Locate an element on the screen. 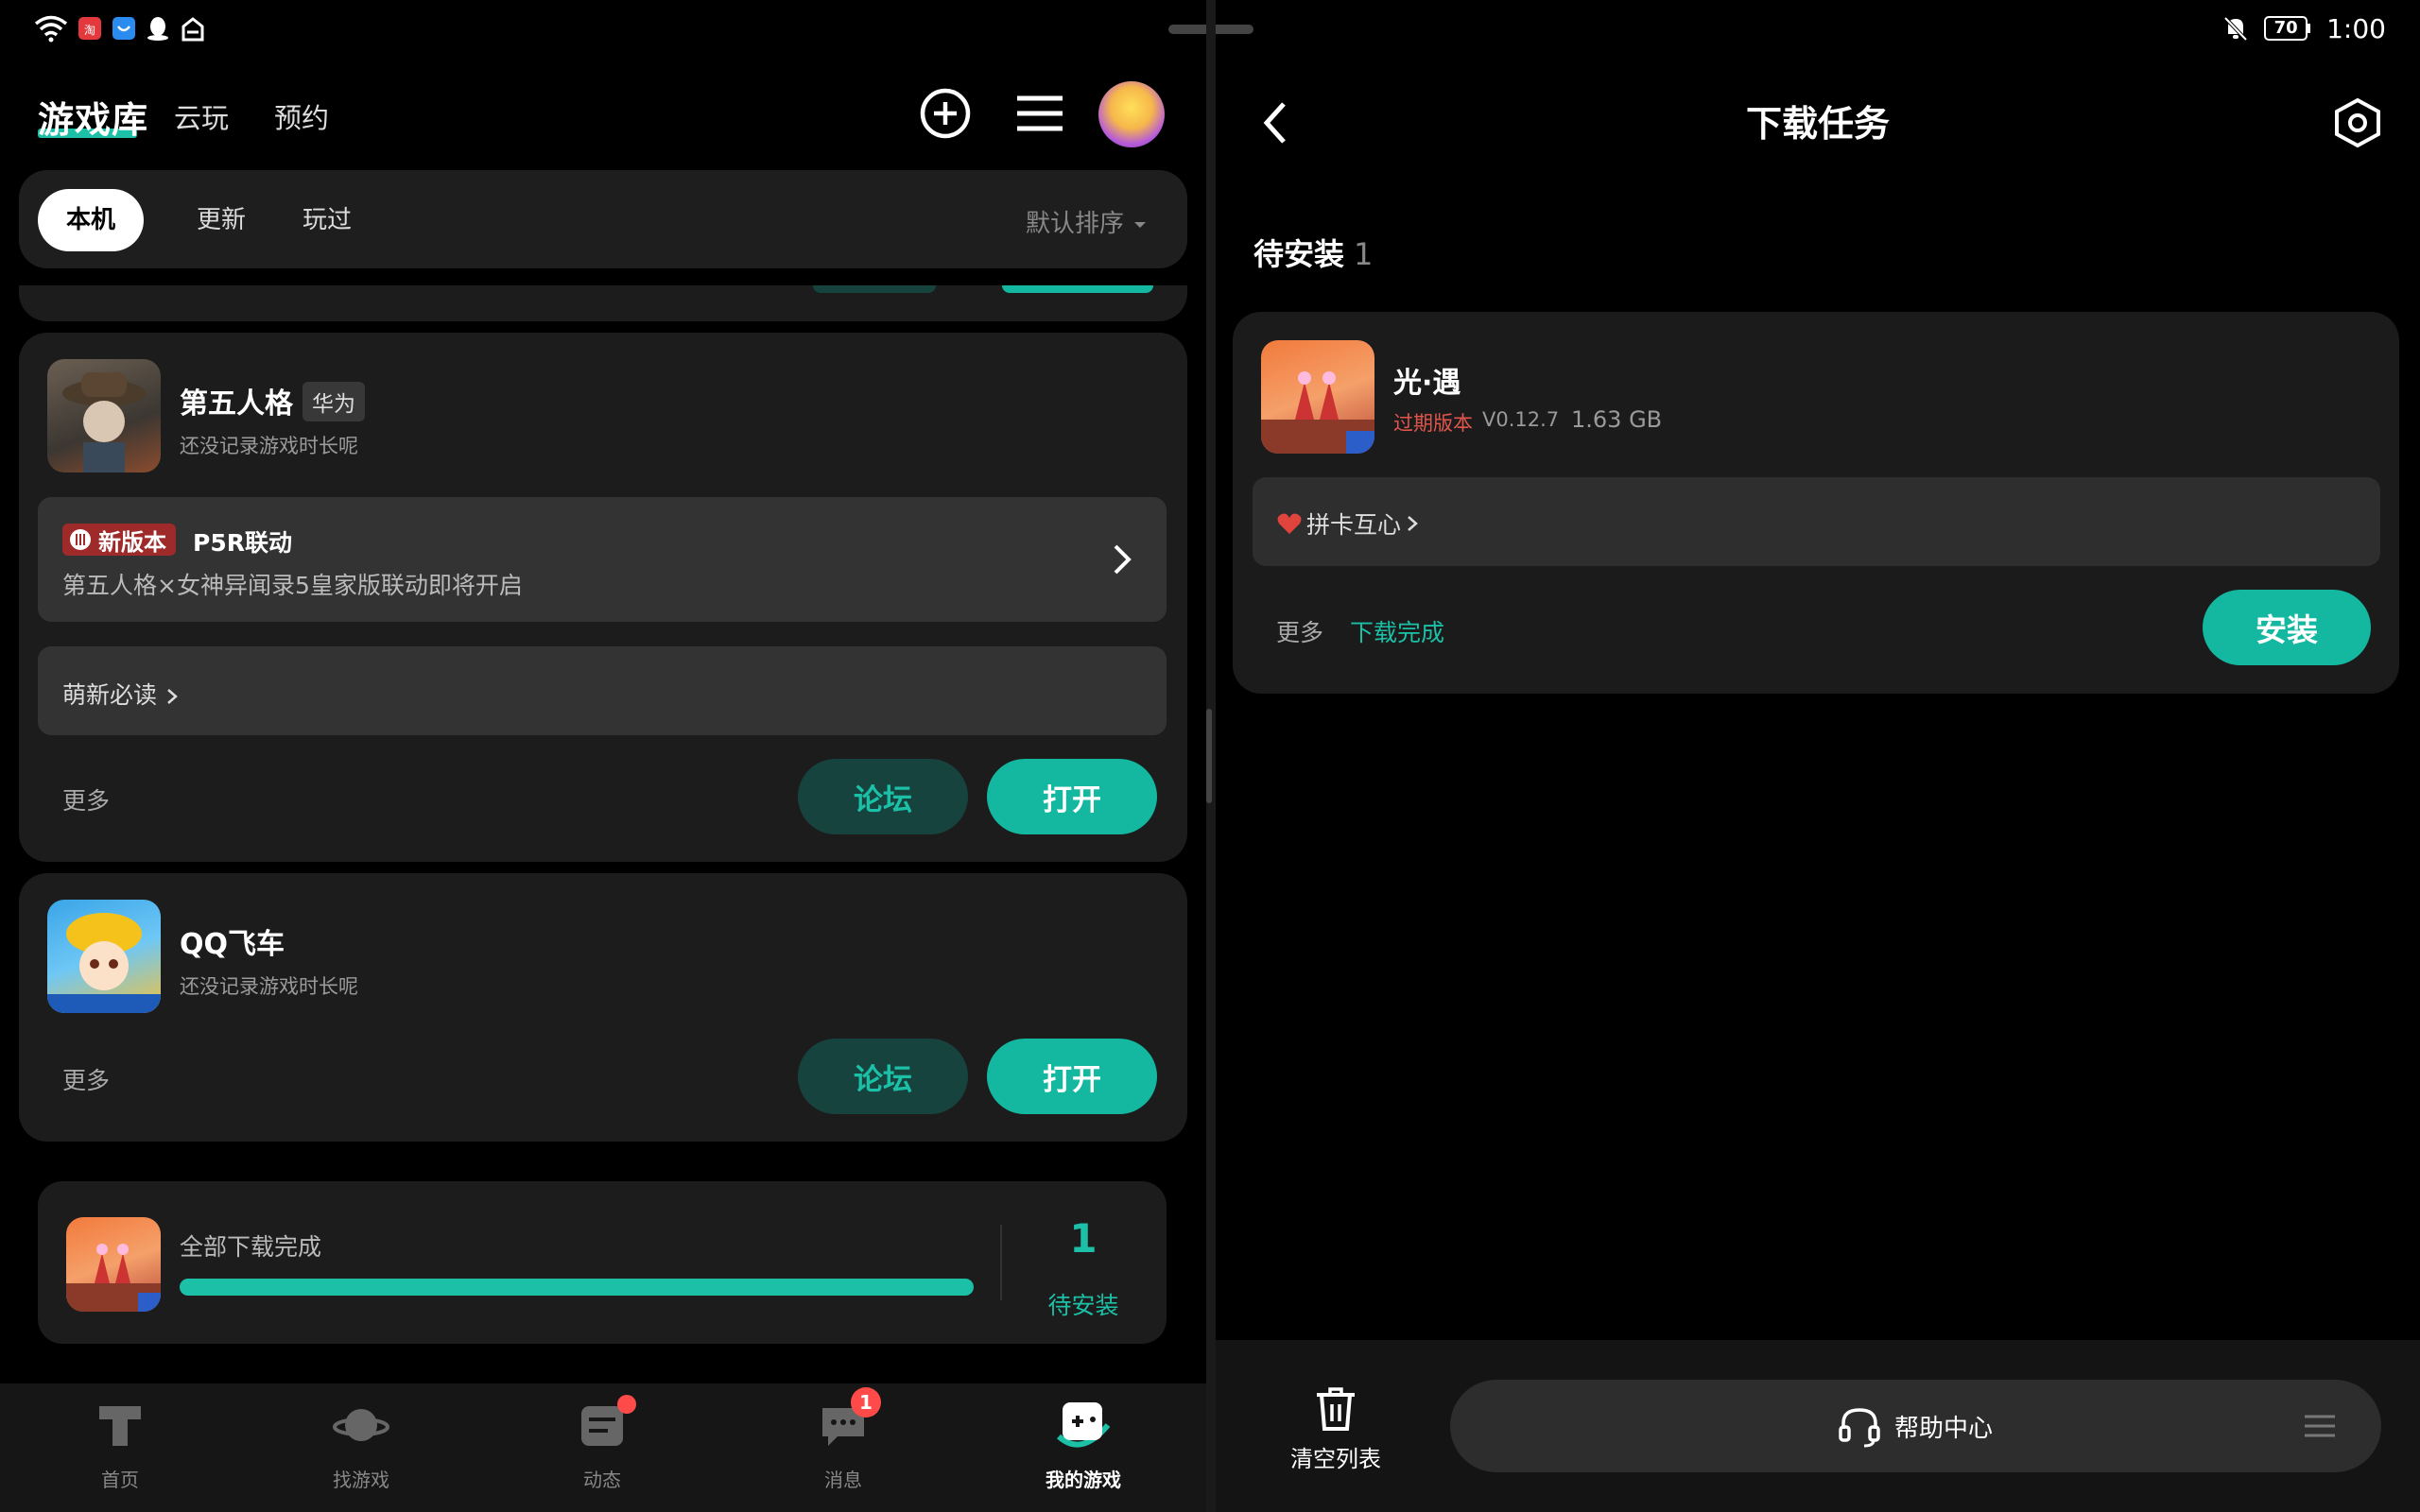 This screenshot has width=2420, height=1512. guide-link: 萌新必读 is located at coordinates (121, 694).